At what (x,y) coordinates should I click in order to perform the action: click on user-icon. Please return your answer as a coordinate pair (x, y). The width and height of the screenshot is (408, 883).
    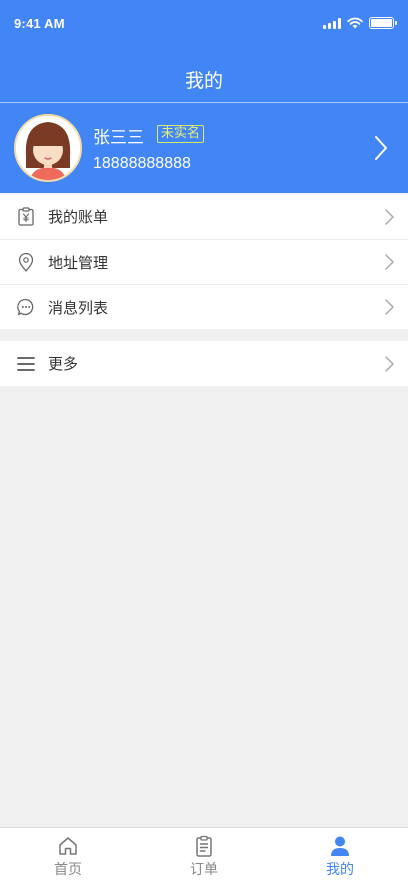
    Looking at the image, I should click on (340, 846).